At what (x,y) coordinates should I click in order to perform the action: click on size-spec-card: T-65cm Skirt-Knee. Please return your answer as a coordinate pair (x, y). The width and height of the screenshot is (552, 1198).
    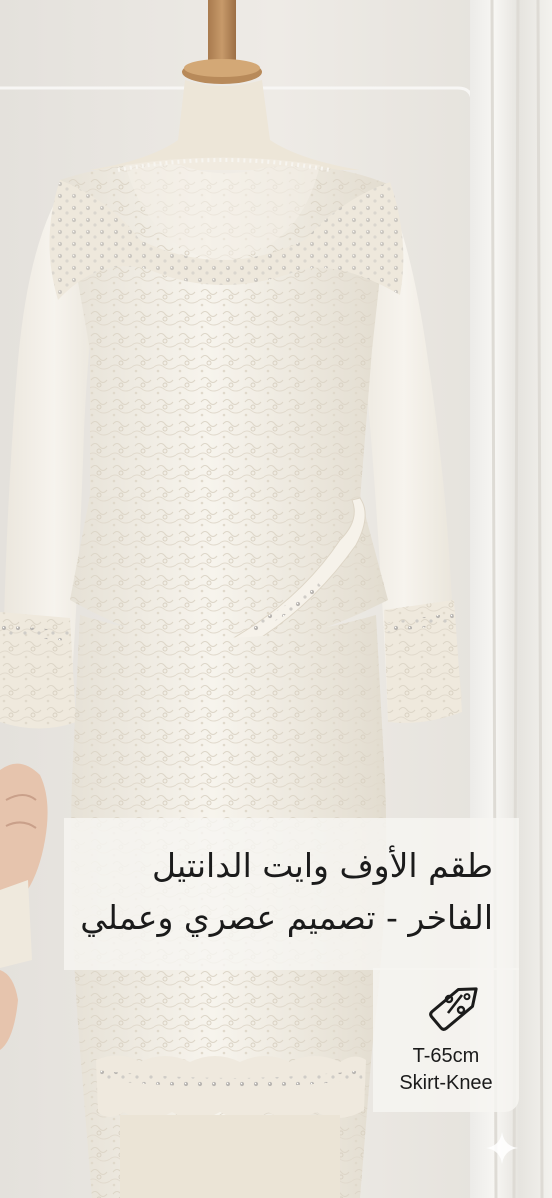
    Looking at the image, I should click on (446, 1040).